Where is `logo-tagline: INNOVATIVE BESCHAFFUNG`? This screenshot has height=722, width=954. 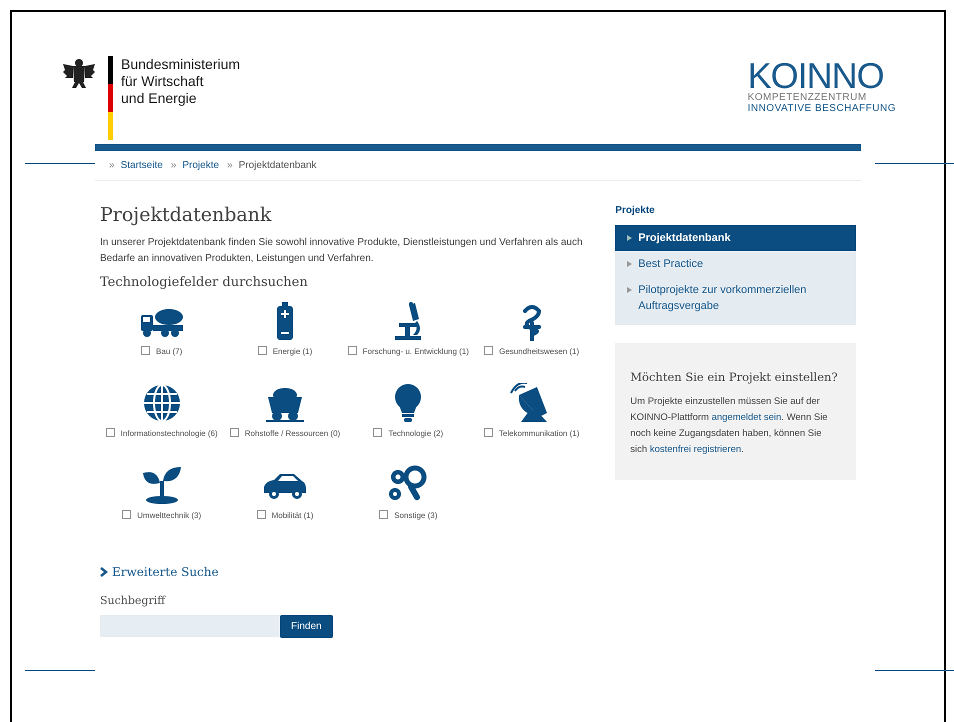
logo-tagline: INNOVATIVE BESCHAFFUNG is located at coordinates (822, 108).